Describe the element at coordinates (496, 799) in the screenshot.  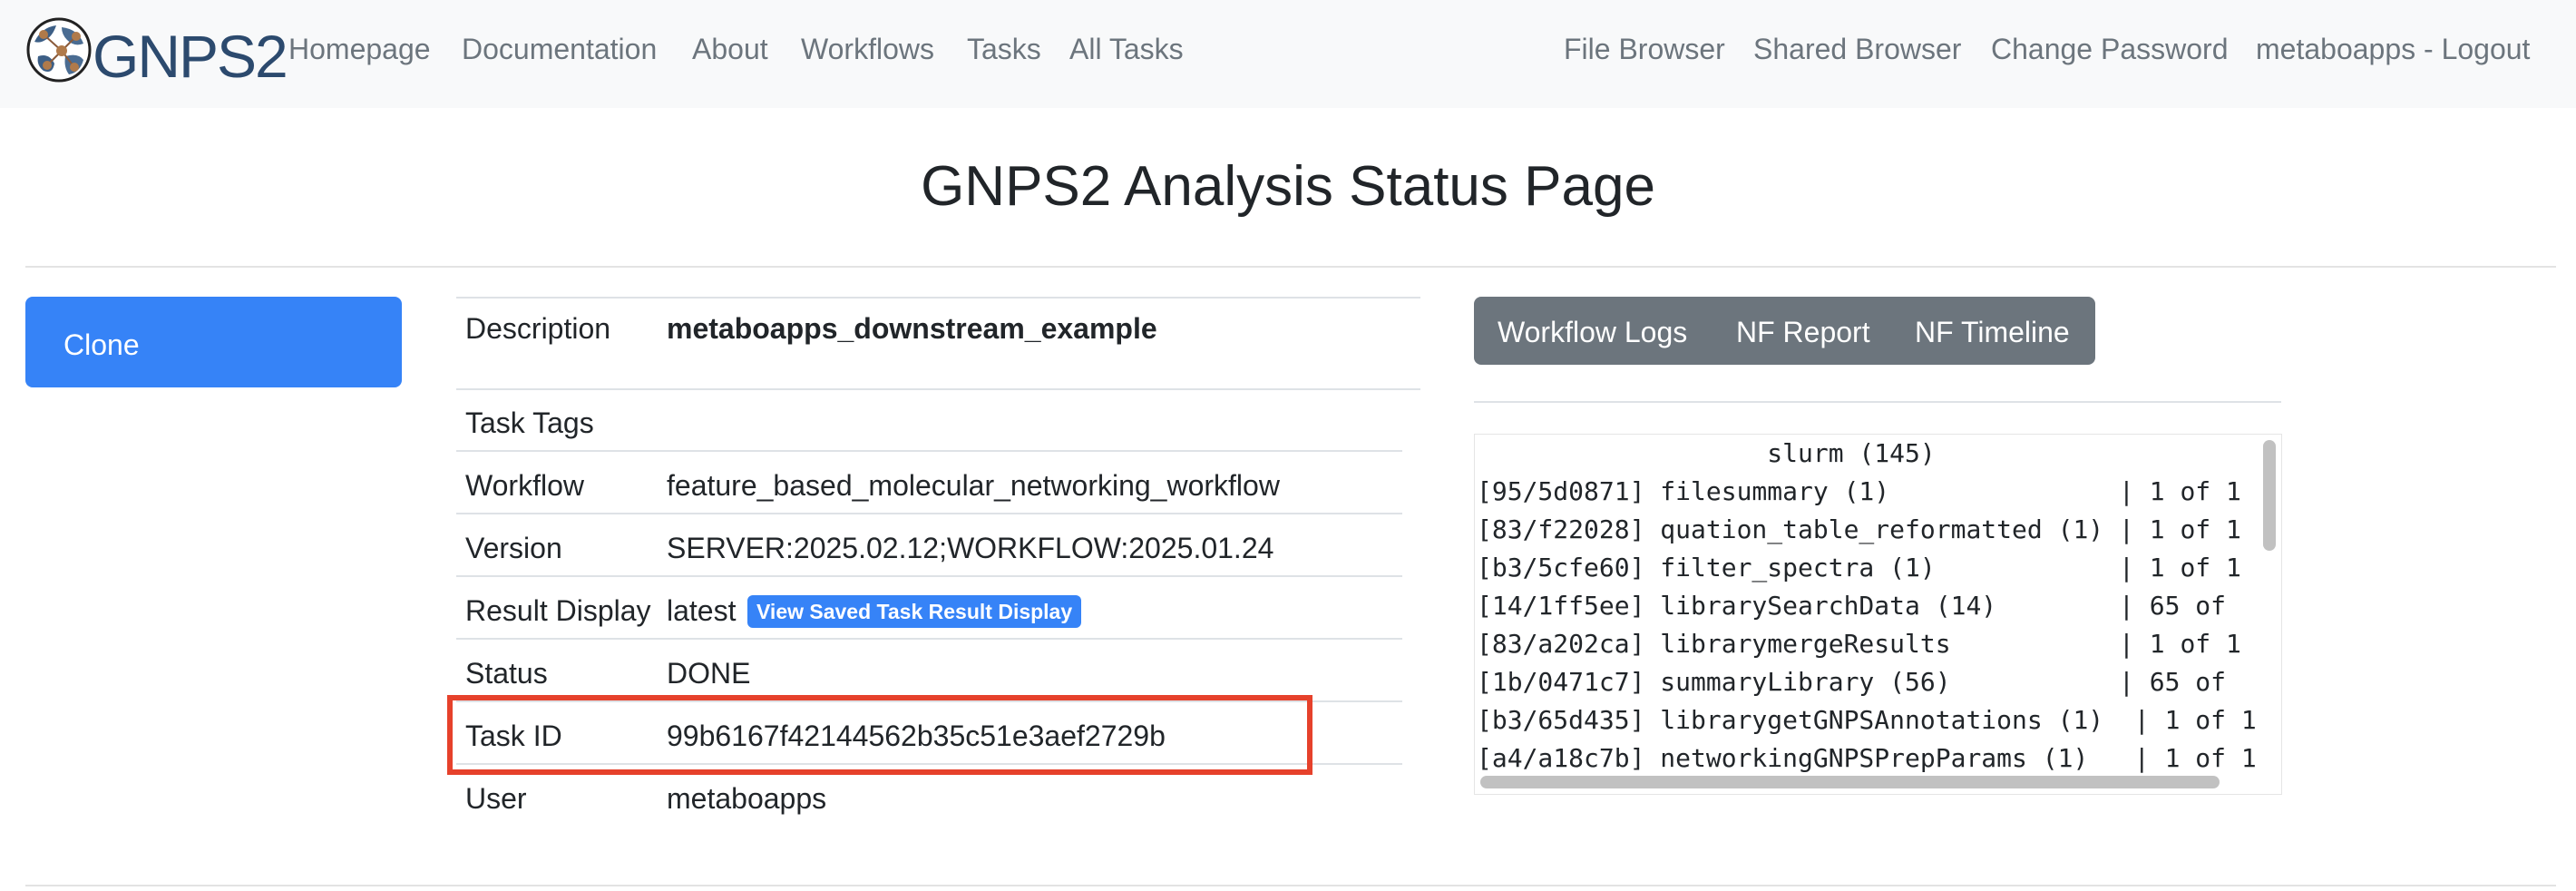
I see `user-label: User` at that location.